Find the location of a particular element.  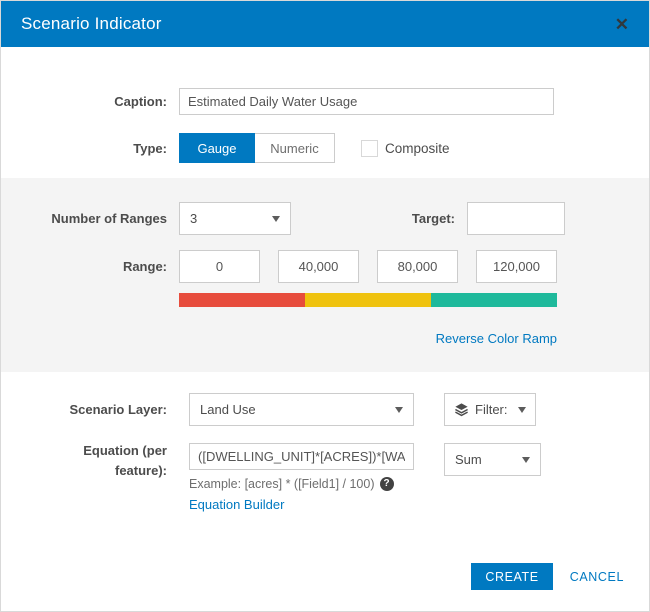

caption-row: Caption: is located at coordinates (325, 101).